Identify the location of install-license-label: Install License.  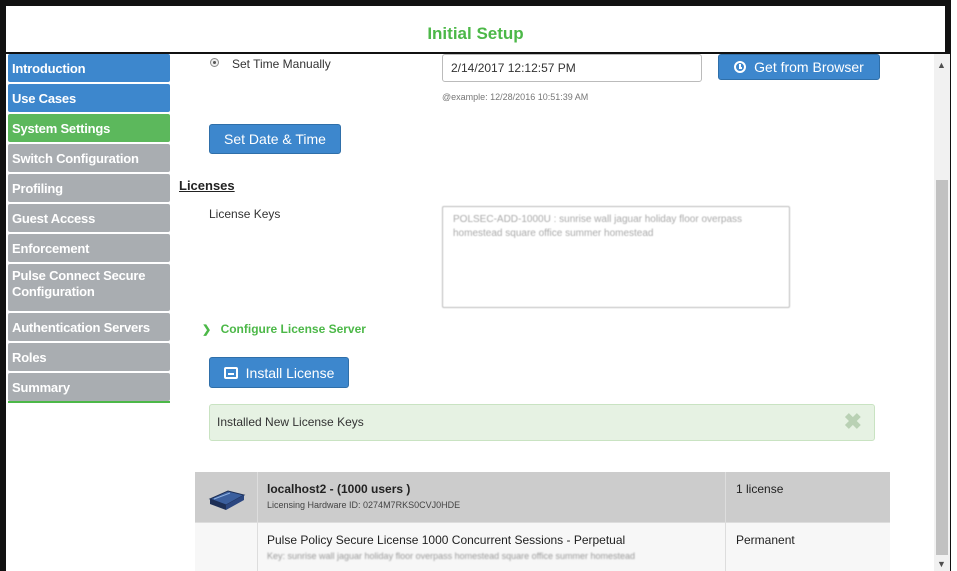
(290, 372).